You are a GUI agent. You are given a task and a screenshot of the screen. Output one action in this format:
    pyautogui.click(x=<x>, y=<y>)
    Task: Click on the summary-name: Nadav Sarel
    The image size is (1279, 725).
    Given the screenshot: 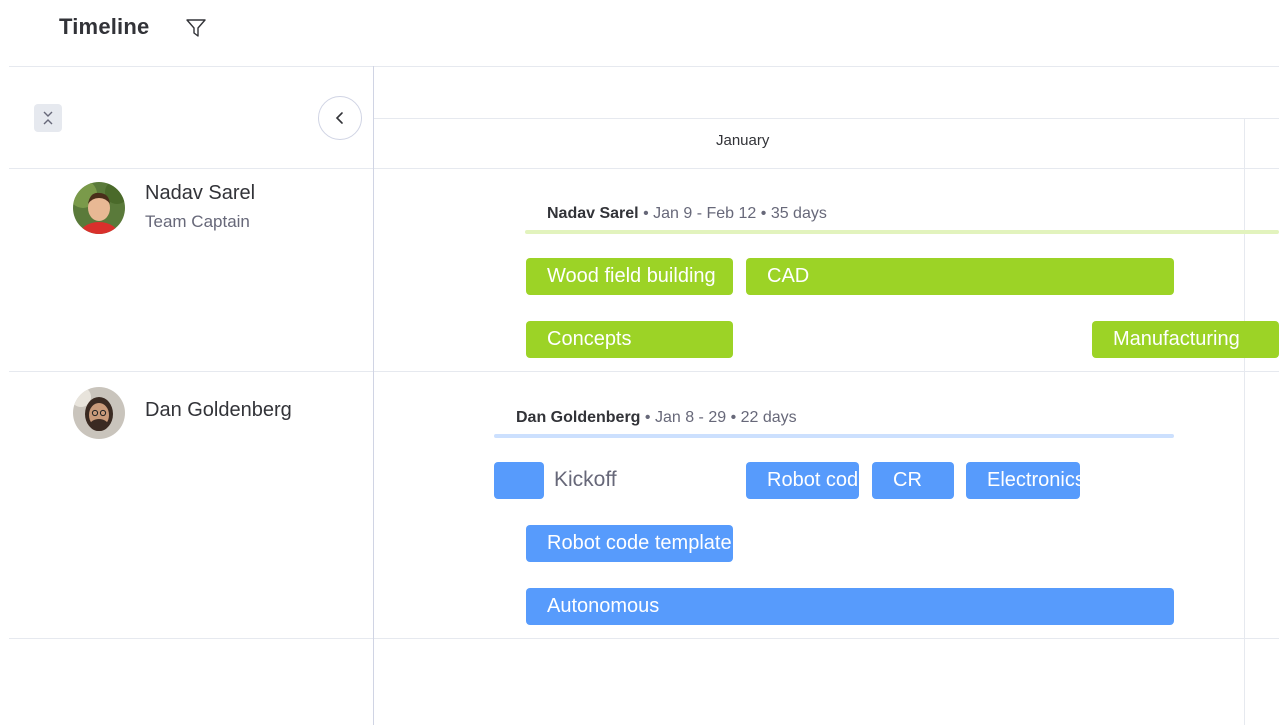 What is the action you would take?
    pyautogui.click(x=593, y=213)
    